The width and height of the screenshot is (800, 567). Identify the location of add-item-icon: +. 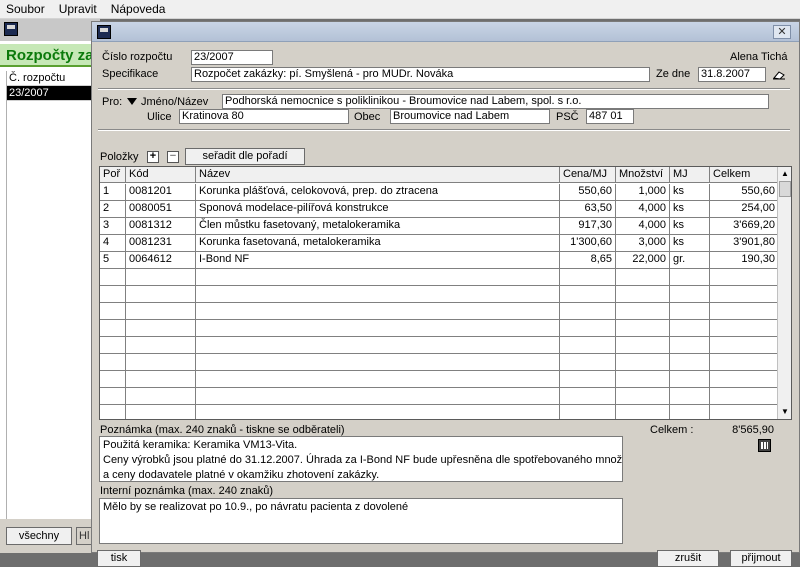
(153, 157).